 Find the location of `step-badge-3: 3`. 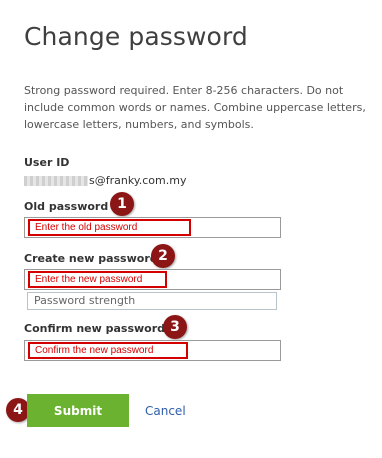

step-badge-3: 3 is located at coordinates (175, 327).